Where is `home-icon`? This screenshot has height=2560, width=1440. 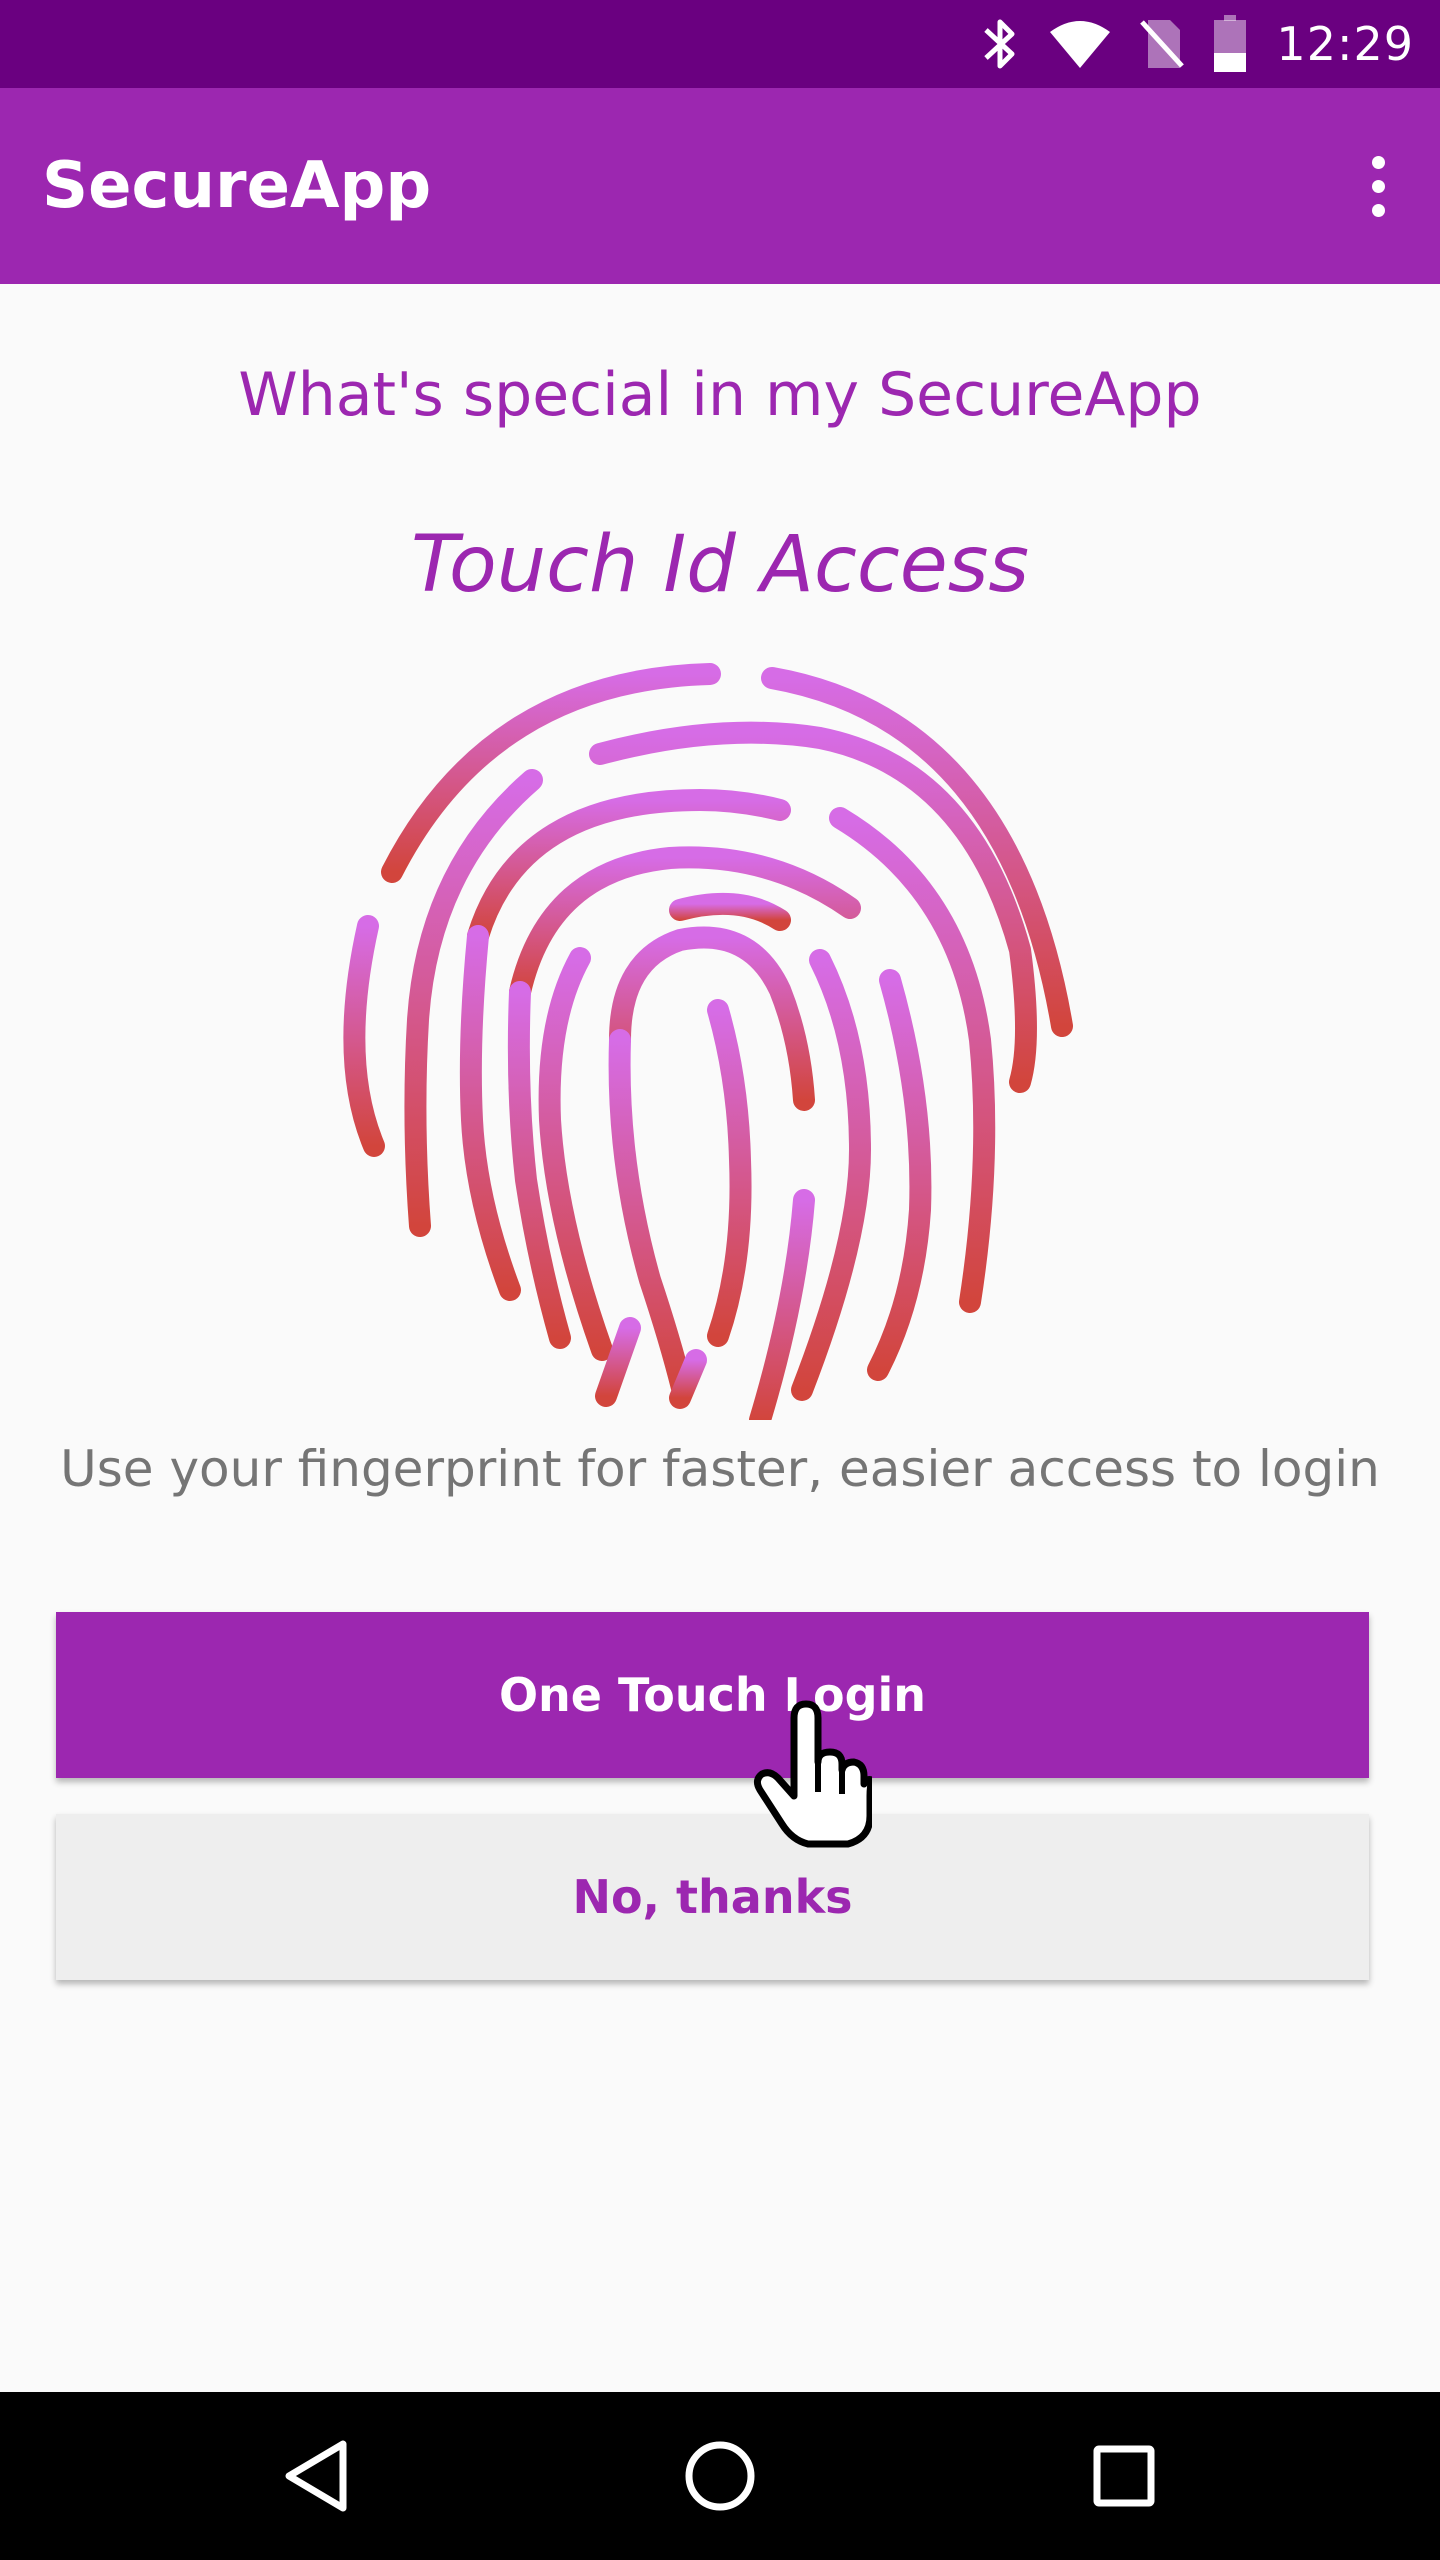 home-icon is located at coordinates (720, 2476).